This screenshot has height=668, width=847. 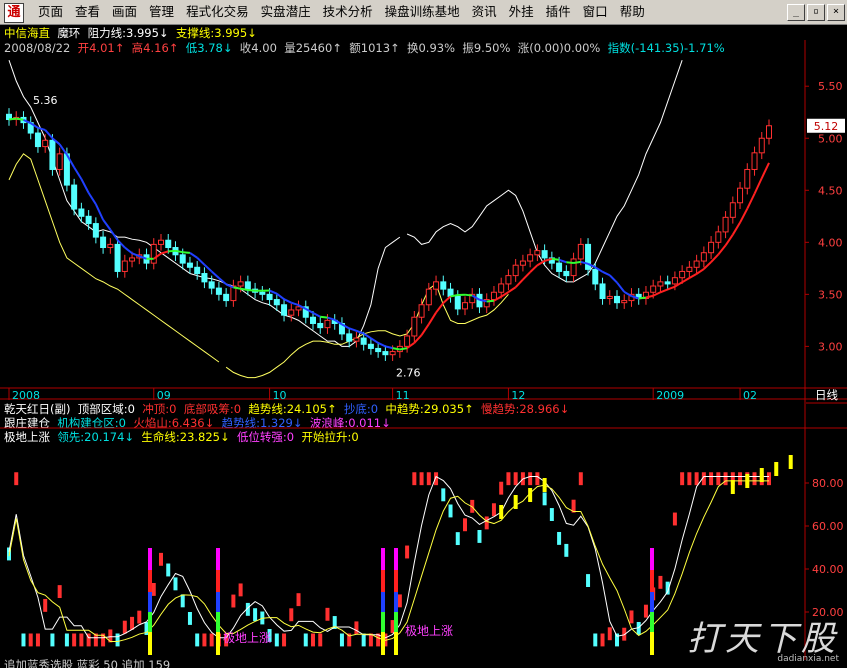 I want to click on sub-tick-label-0: 80.00, so click(x=828, y=483).